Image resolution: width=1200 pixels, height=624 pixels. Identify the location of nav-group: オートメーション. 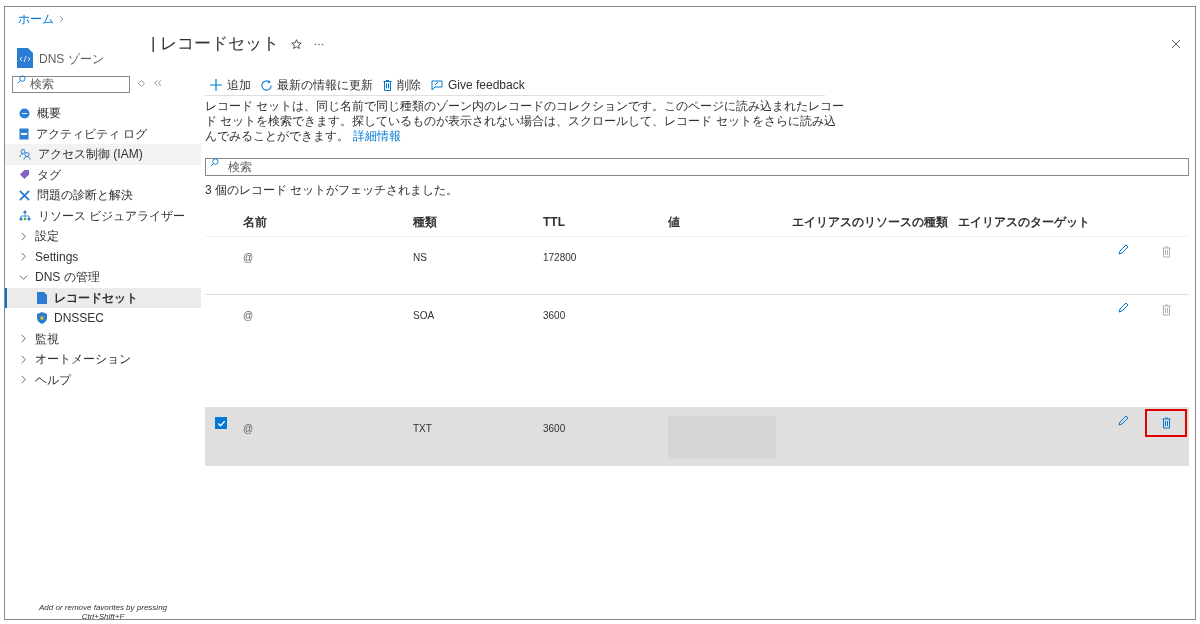
(103, 359).